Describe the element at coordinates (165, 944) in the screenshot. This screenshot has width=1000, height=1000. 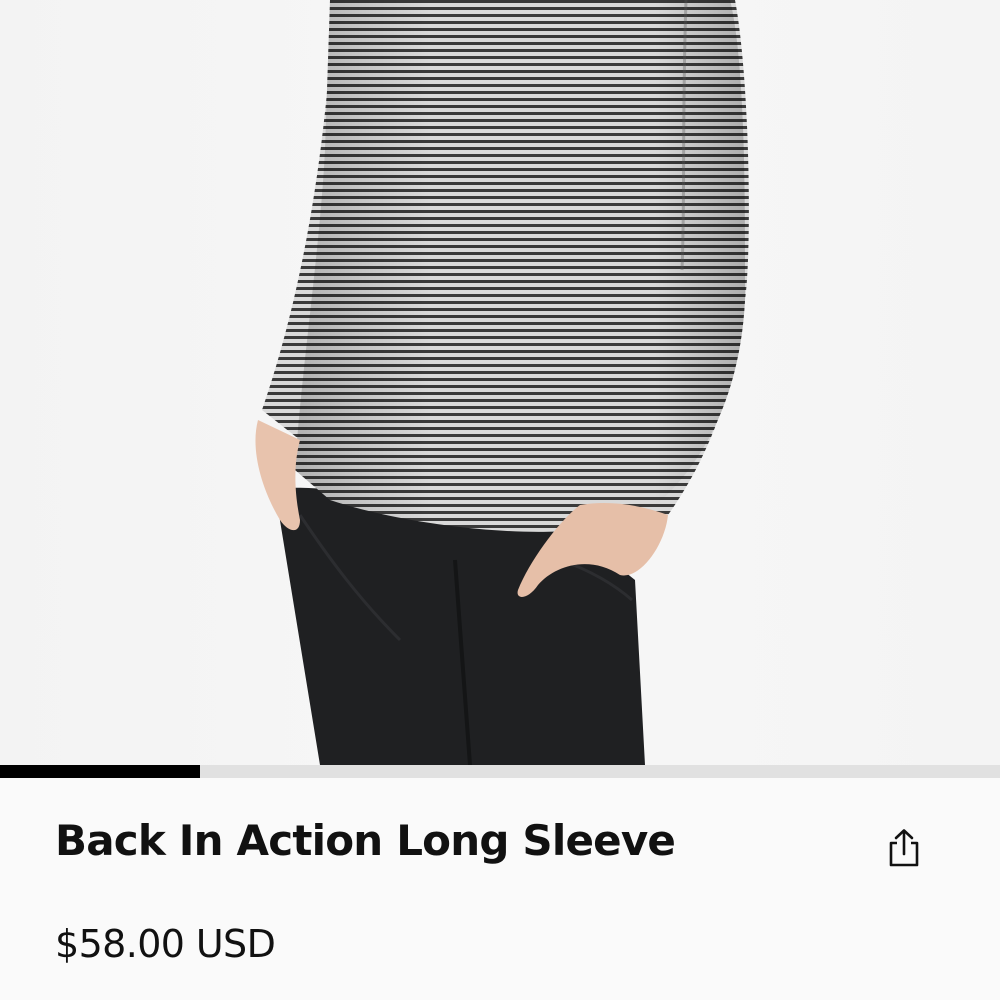
I see `product-price: $58.00 USD` at that location.